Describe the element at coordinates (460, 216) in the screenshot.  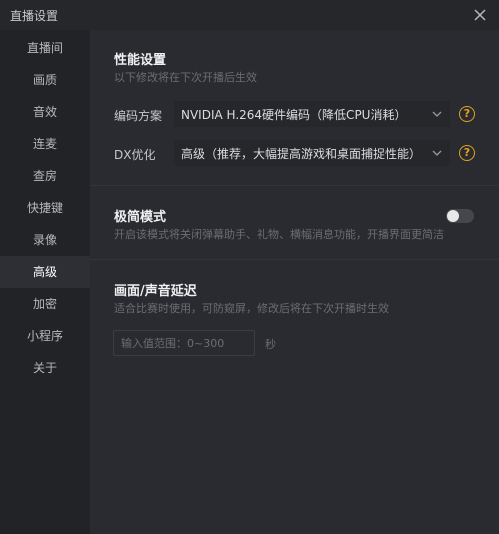
I see `minimal-mode-toggle` at that location.